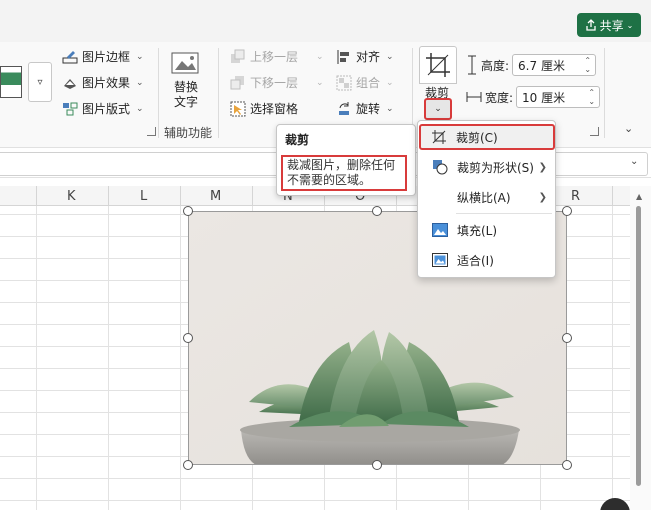 The image size is (651, 510). Describe the element at coordinates (567, 211) in the screenshot. I see `resize-handle-top-right` at that location.